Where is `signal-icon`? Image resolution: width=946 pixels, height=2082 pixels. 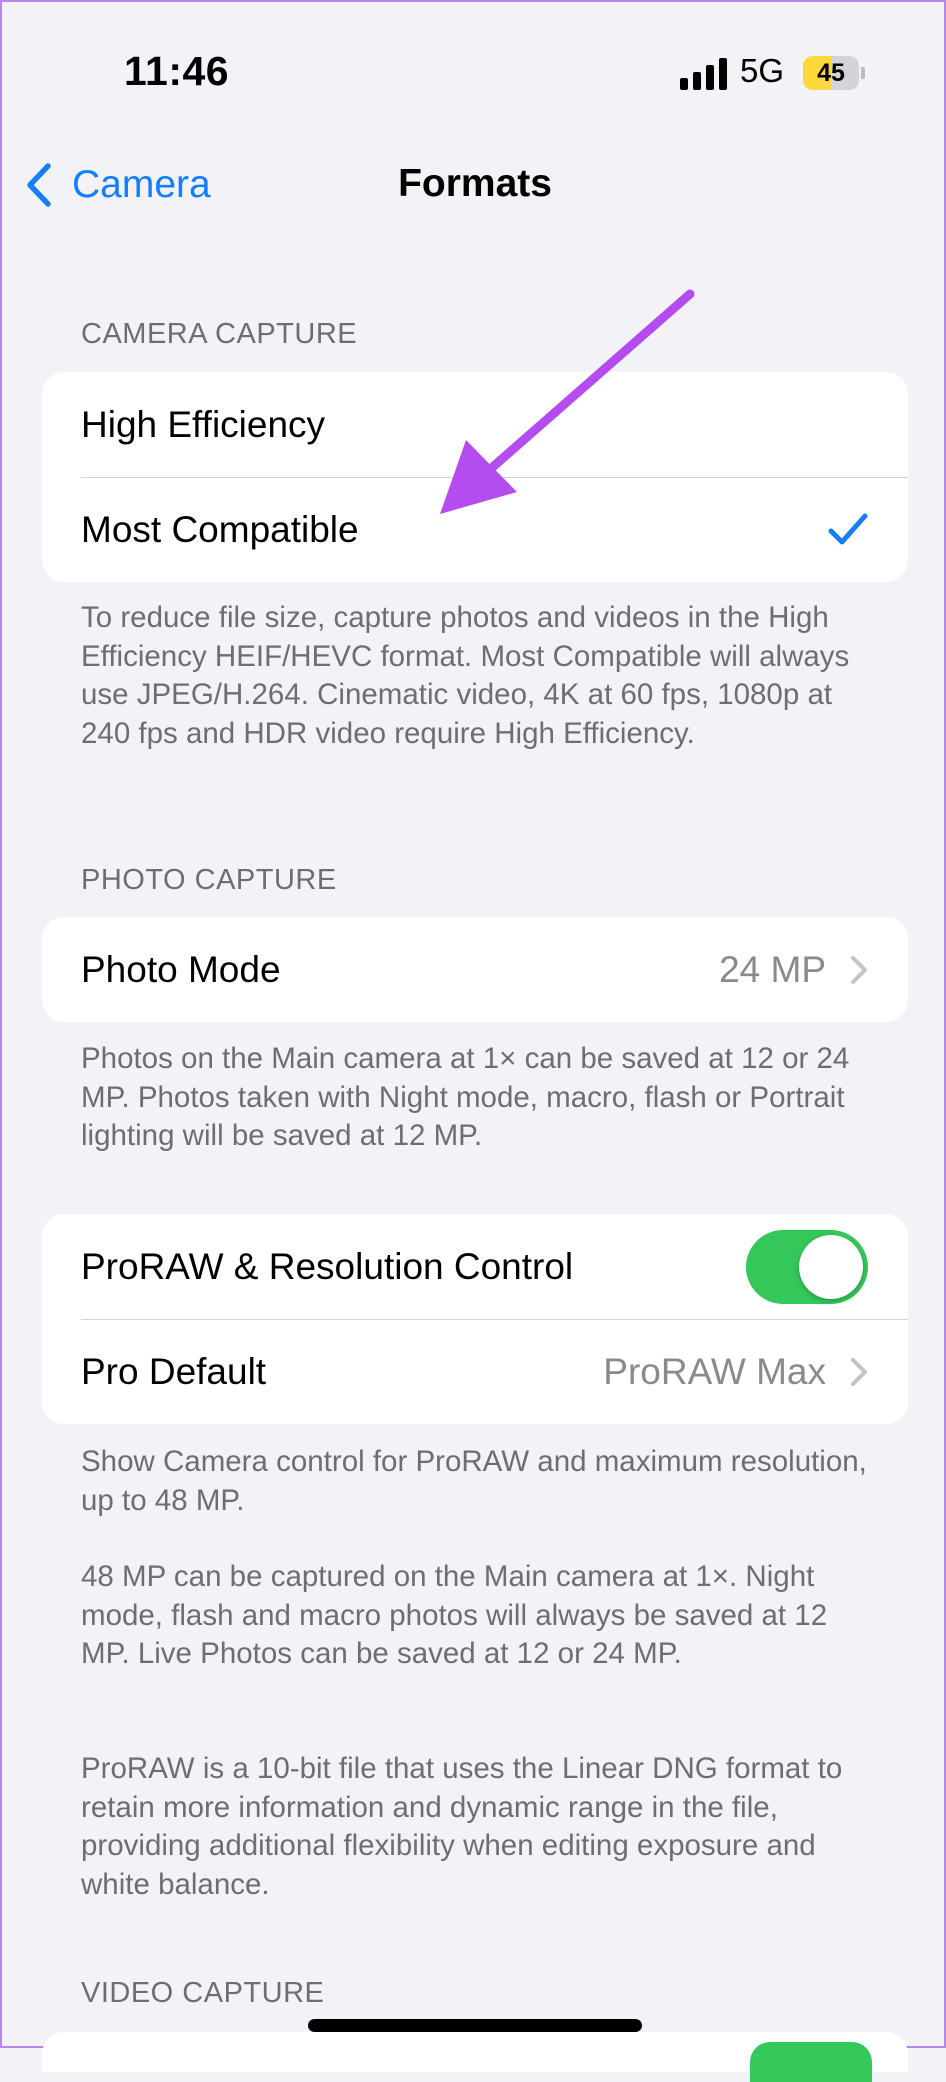
signal-icon is located at coordinates (703, 74).